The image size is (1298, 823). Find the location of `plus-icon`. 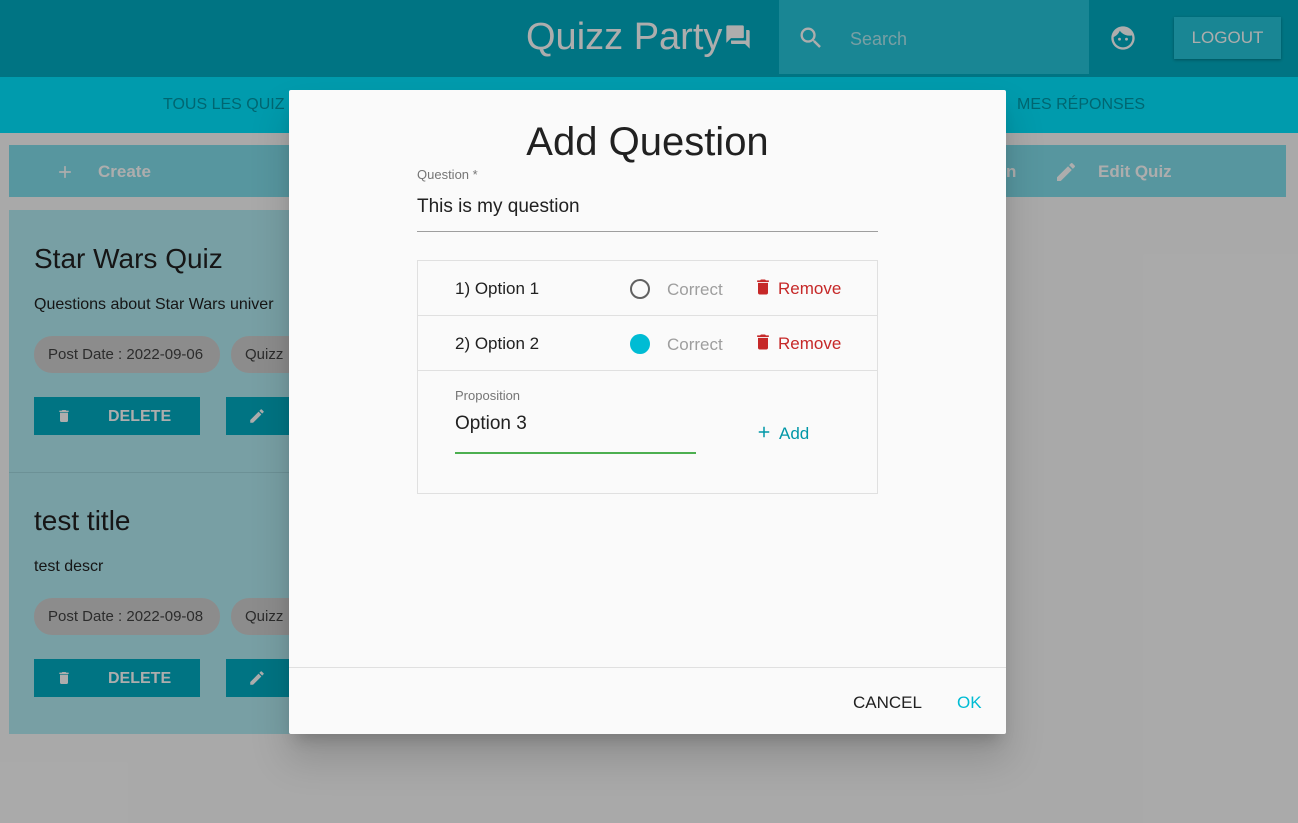

plus-icon is located at coordinates (764, 432).